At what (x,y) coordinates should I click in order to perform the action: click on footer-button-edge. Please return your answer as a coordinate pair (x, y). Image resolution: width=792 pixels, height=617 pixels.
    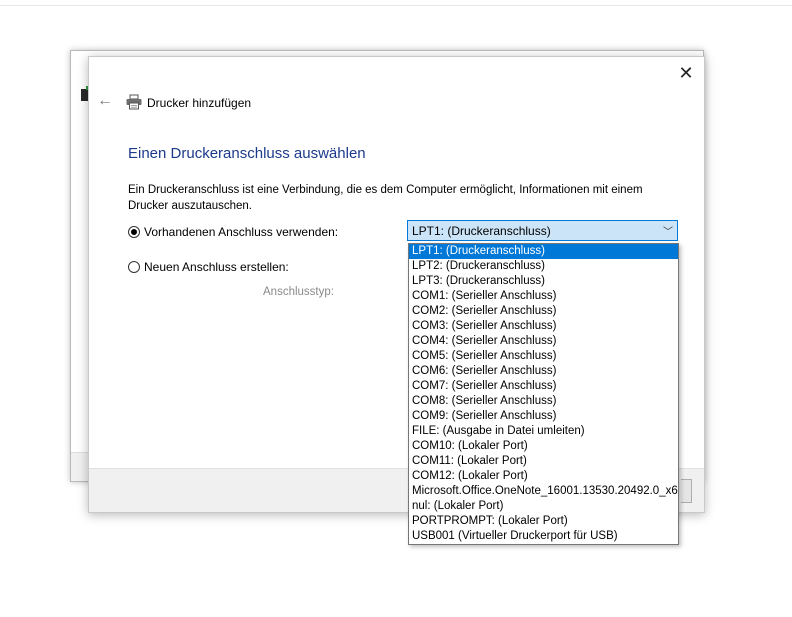
    Looking at the image, I should click on (686, 491).